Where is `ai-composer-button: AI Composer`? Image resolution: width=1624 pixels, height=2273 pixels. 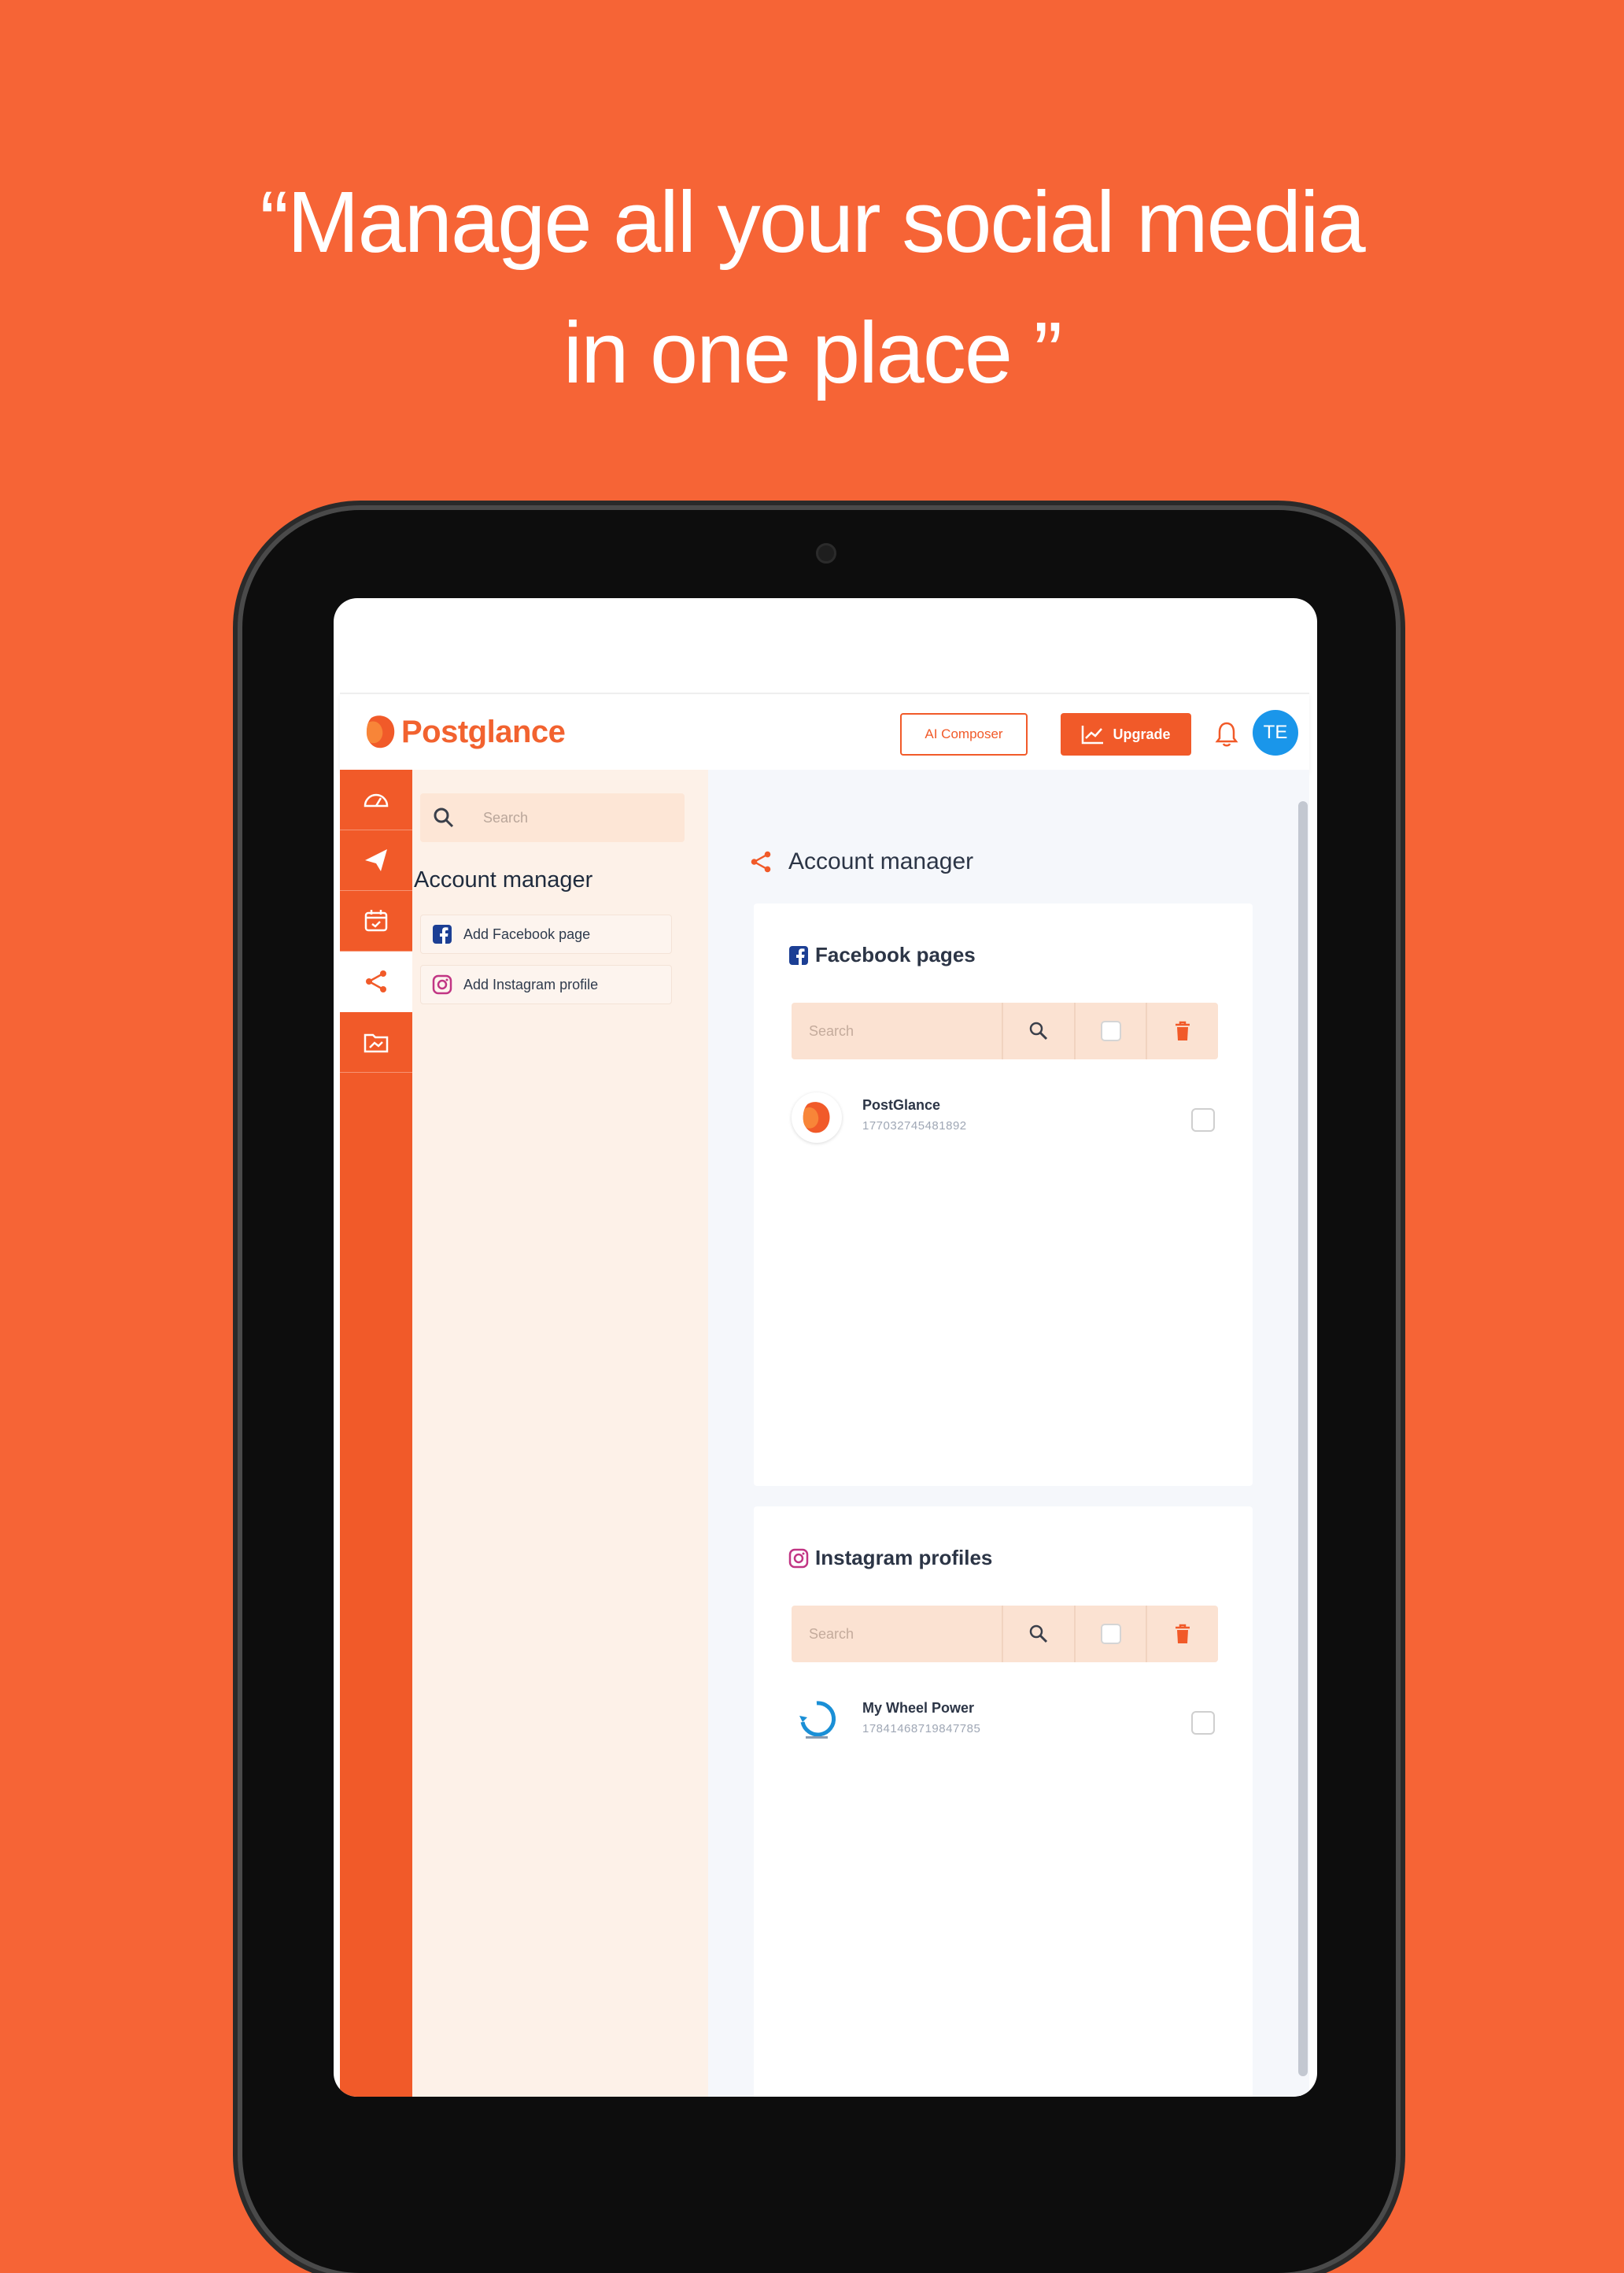 ai-composer-button: AI Composer is located at coordinates (964, 734).